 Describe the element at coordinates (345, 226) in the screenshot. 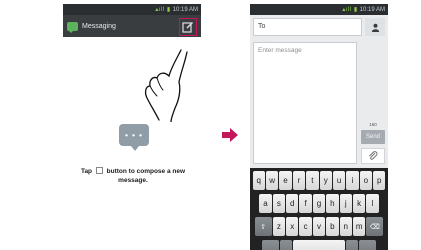

I see `key: n` at that location.